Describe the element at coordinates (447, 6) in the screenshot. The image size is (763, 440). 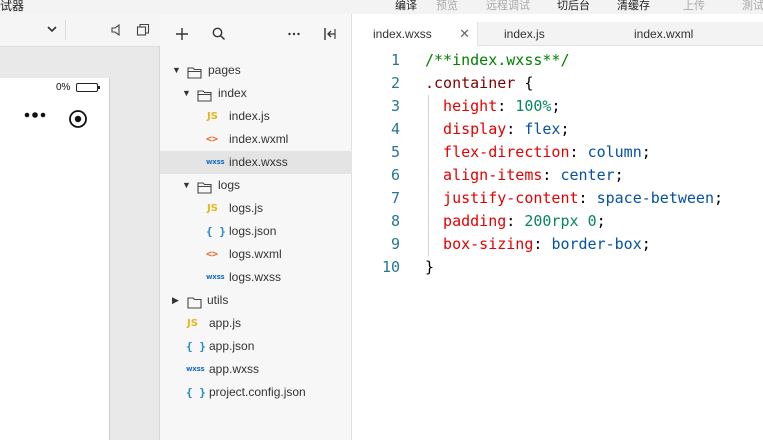
I see `preview-button: 预览` at that location.